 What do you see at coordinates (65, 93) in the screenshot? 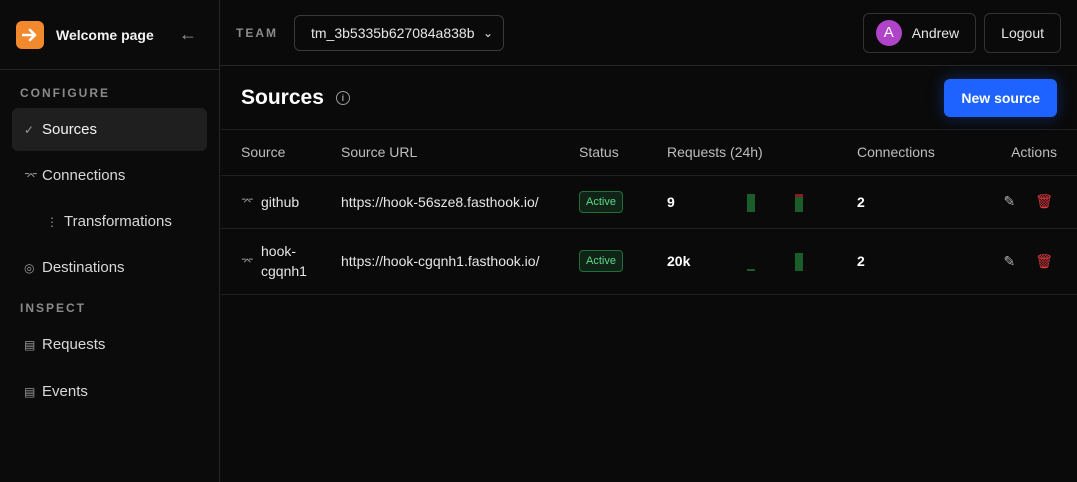
I see `section-label-configure: CONFIGURE` at bounding box center [65, 93].